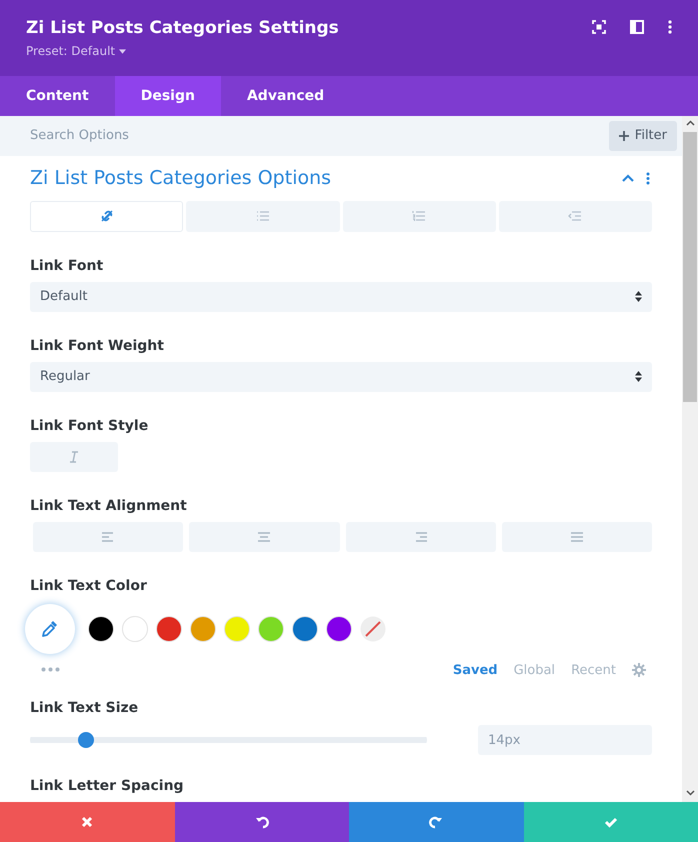 This screenshot has height=842, width=698. What do you see at coordinates (565, 740) in the screenshot?
I see `size-input: 14px` at bounding box center [565, 740].